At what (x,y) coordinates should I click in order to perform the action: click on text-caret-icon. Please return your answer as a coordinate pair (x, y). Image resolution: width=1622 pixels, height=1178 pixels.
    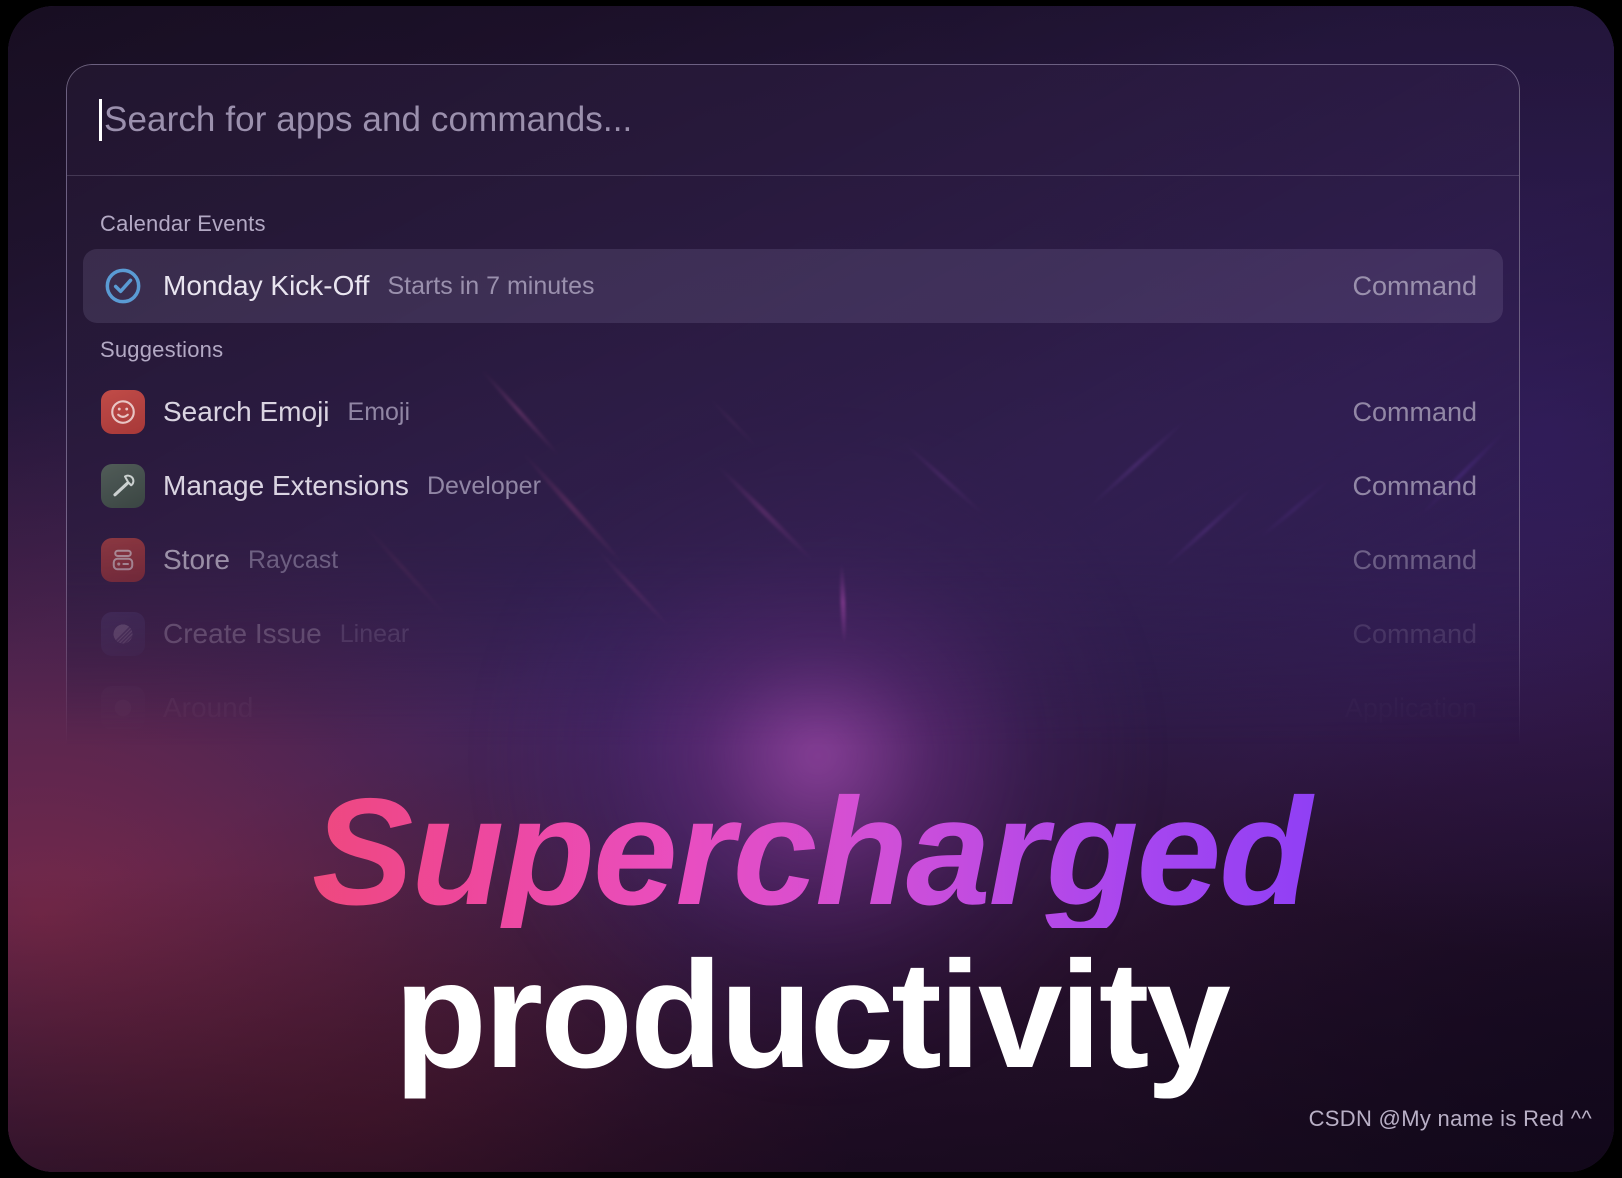
    Looking at the image, I should click on (100, 120).